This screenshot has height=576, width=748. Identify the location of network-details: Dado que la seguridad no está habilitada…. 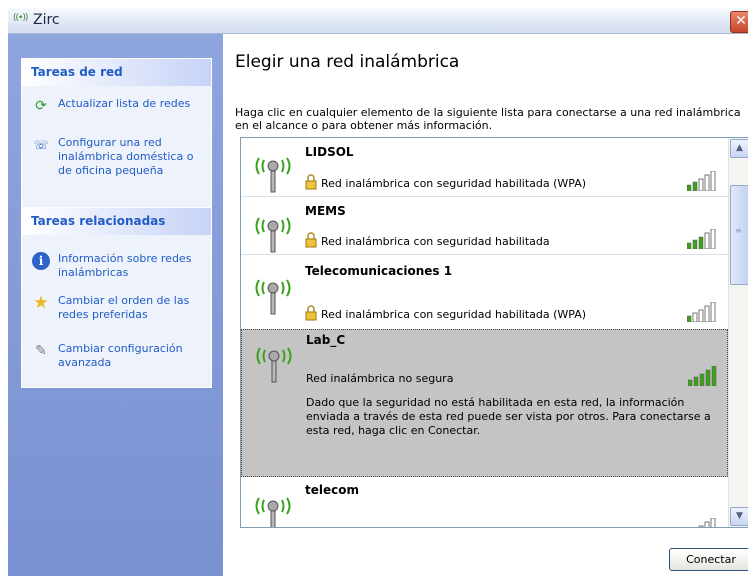
(508, 416).